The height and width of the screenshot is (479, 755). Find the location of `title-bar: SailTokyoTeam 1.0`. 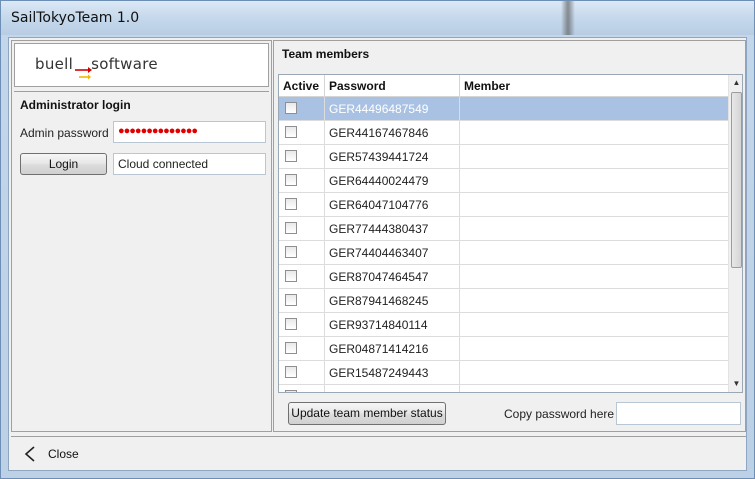

title-bar: SailTokyoTeam 1.0 is located at coordinates (377, 18).